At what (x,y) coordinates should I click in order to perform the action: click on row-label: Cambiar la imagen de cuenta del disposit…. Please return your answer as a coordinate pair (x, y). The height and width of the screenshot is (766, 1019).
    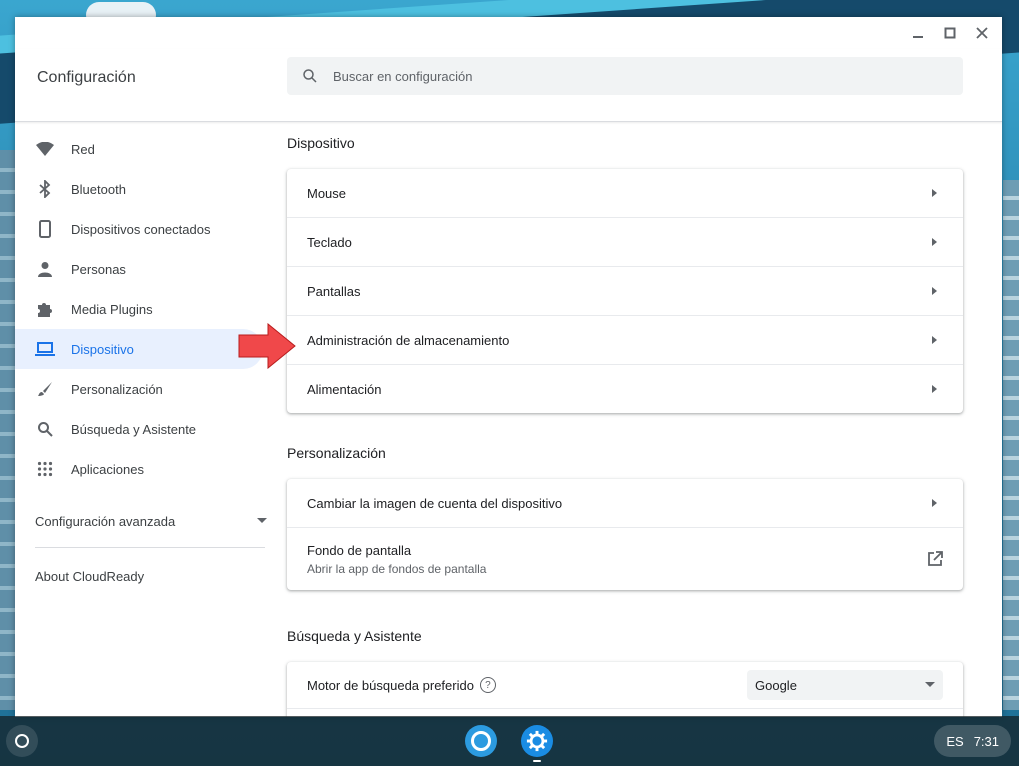
    Looking at the image, I should click on (435, 503).